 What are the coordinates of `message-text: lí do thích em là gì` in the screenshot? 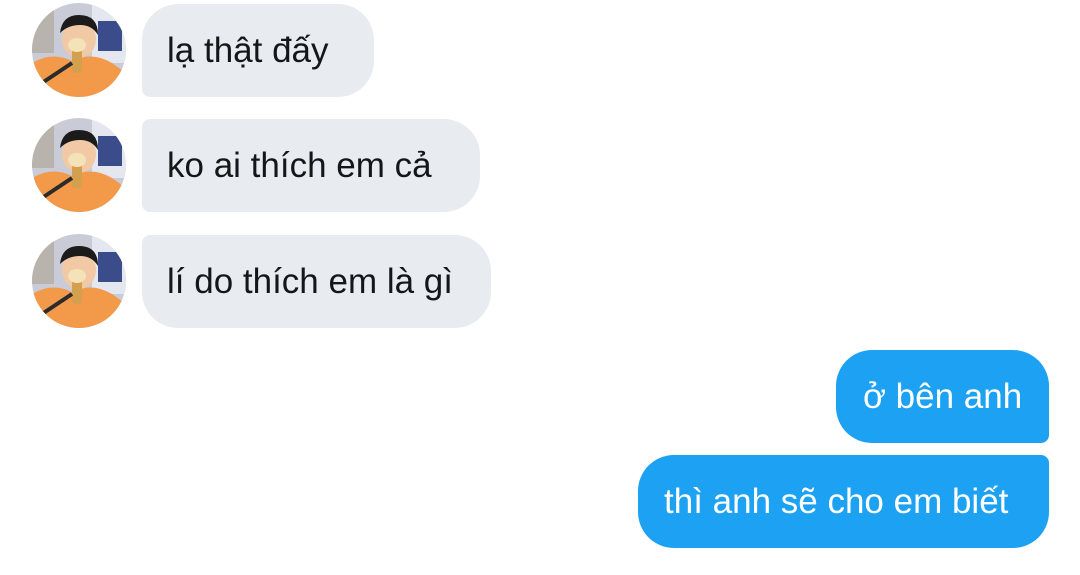 It's located at (310, 281).